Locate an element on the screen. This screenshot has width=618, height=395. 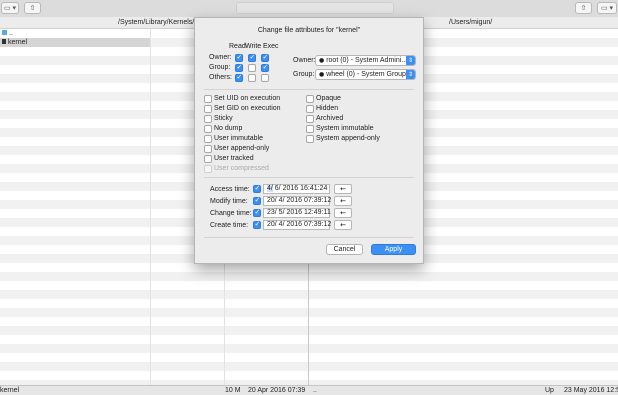
change-time-rest: 5/ 2016 12:49:11 is located at coordinates (304, 212).